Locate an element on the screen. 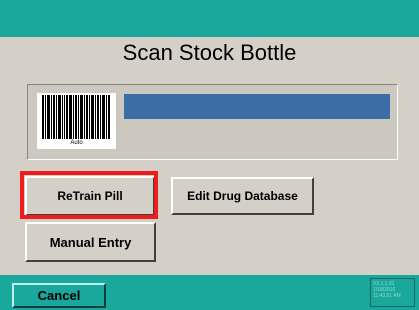 Image resolution: width=419 pixels, height=310 pixels. manual-entry-button: Manual Entry is located at coordinates (90, 242).